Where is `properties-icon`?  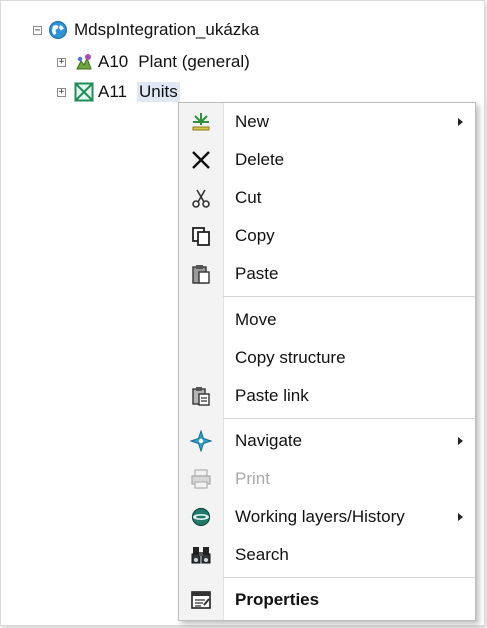 properties-icon is located at coordinates (201, 600).